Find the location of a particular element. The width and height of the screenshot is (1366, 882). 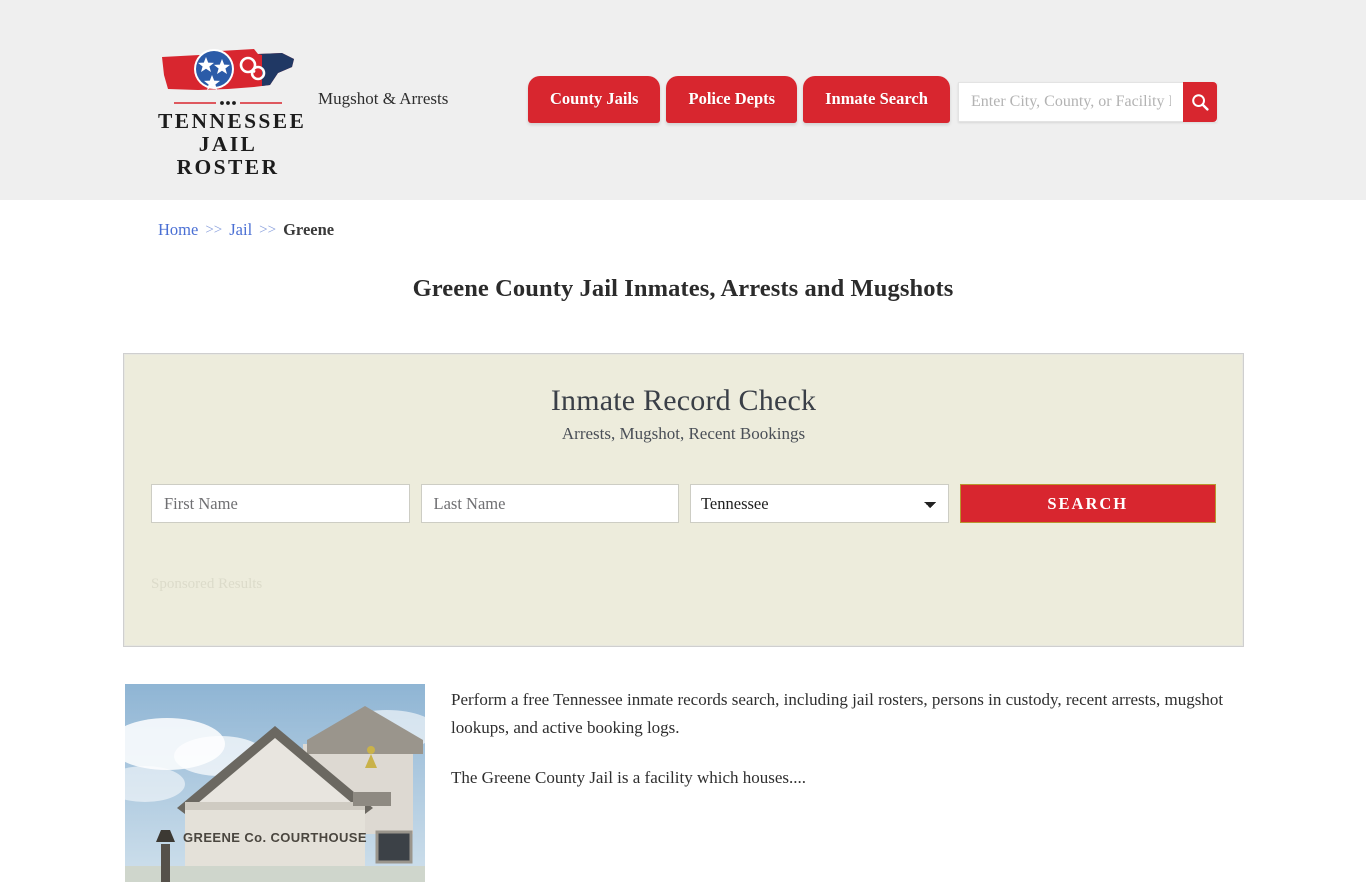

header-search-button is located at coordinates (1200, 102).